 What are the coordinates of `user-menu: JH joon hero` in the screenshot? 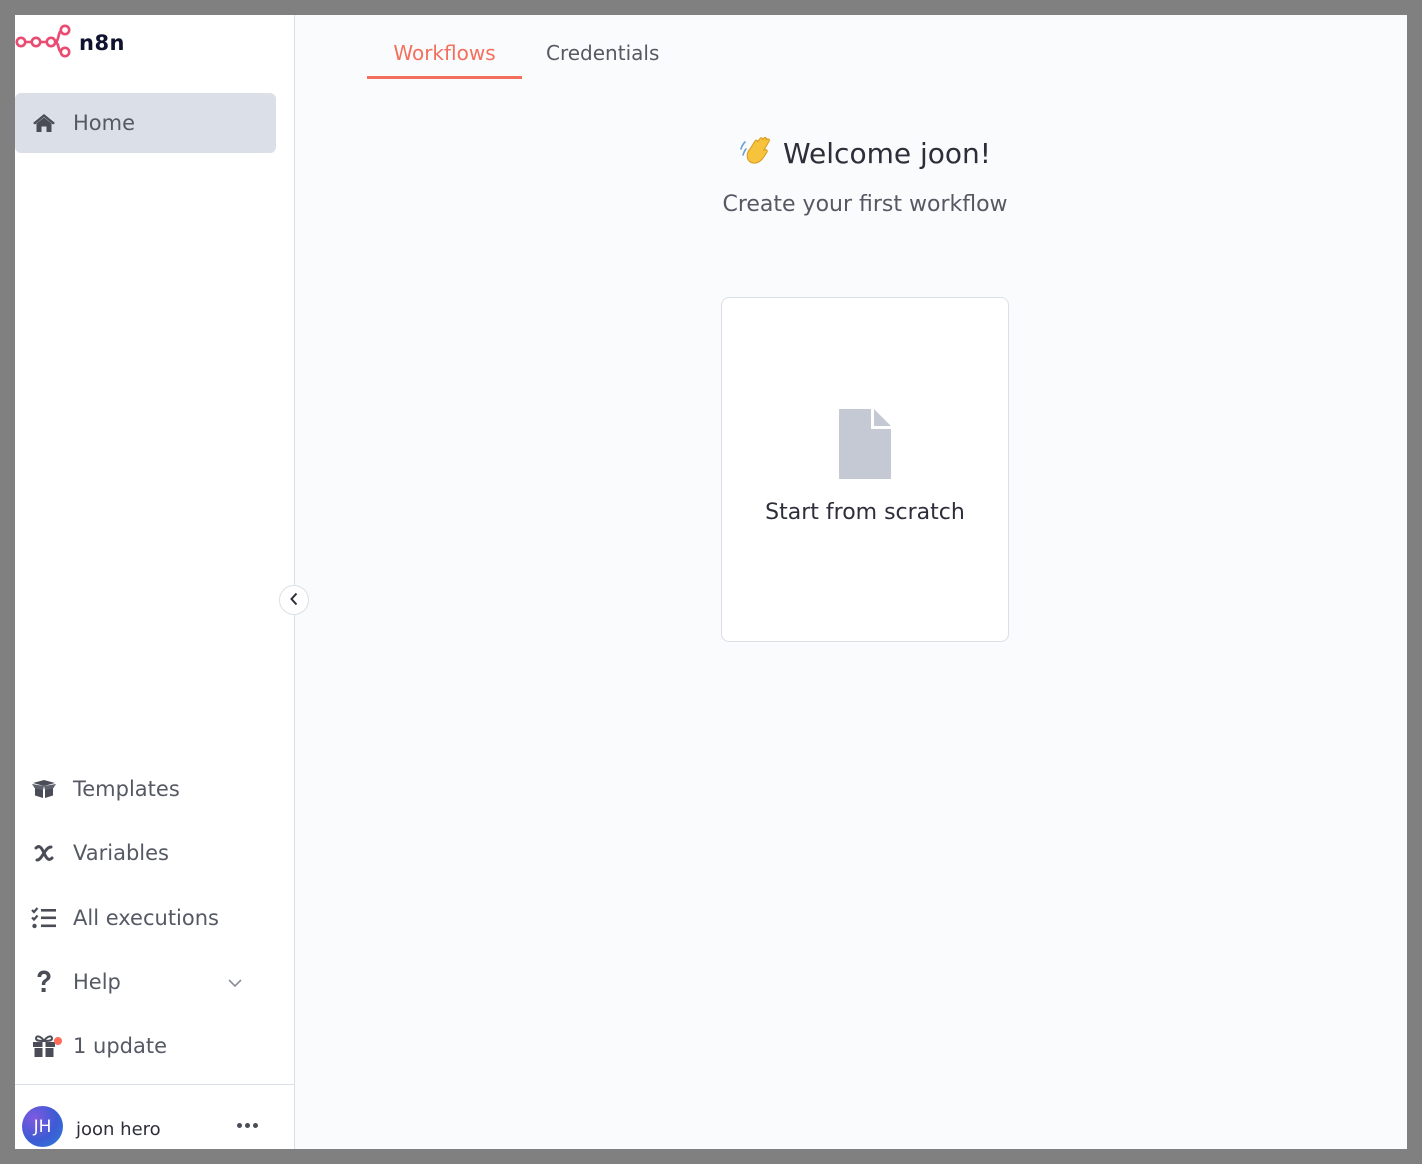 It's located at (154, 1124).